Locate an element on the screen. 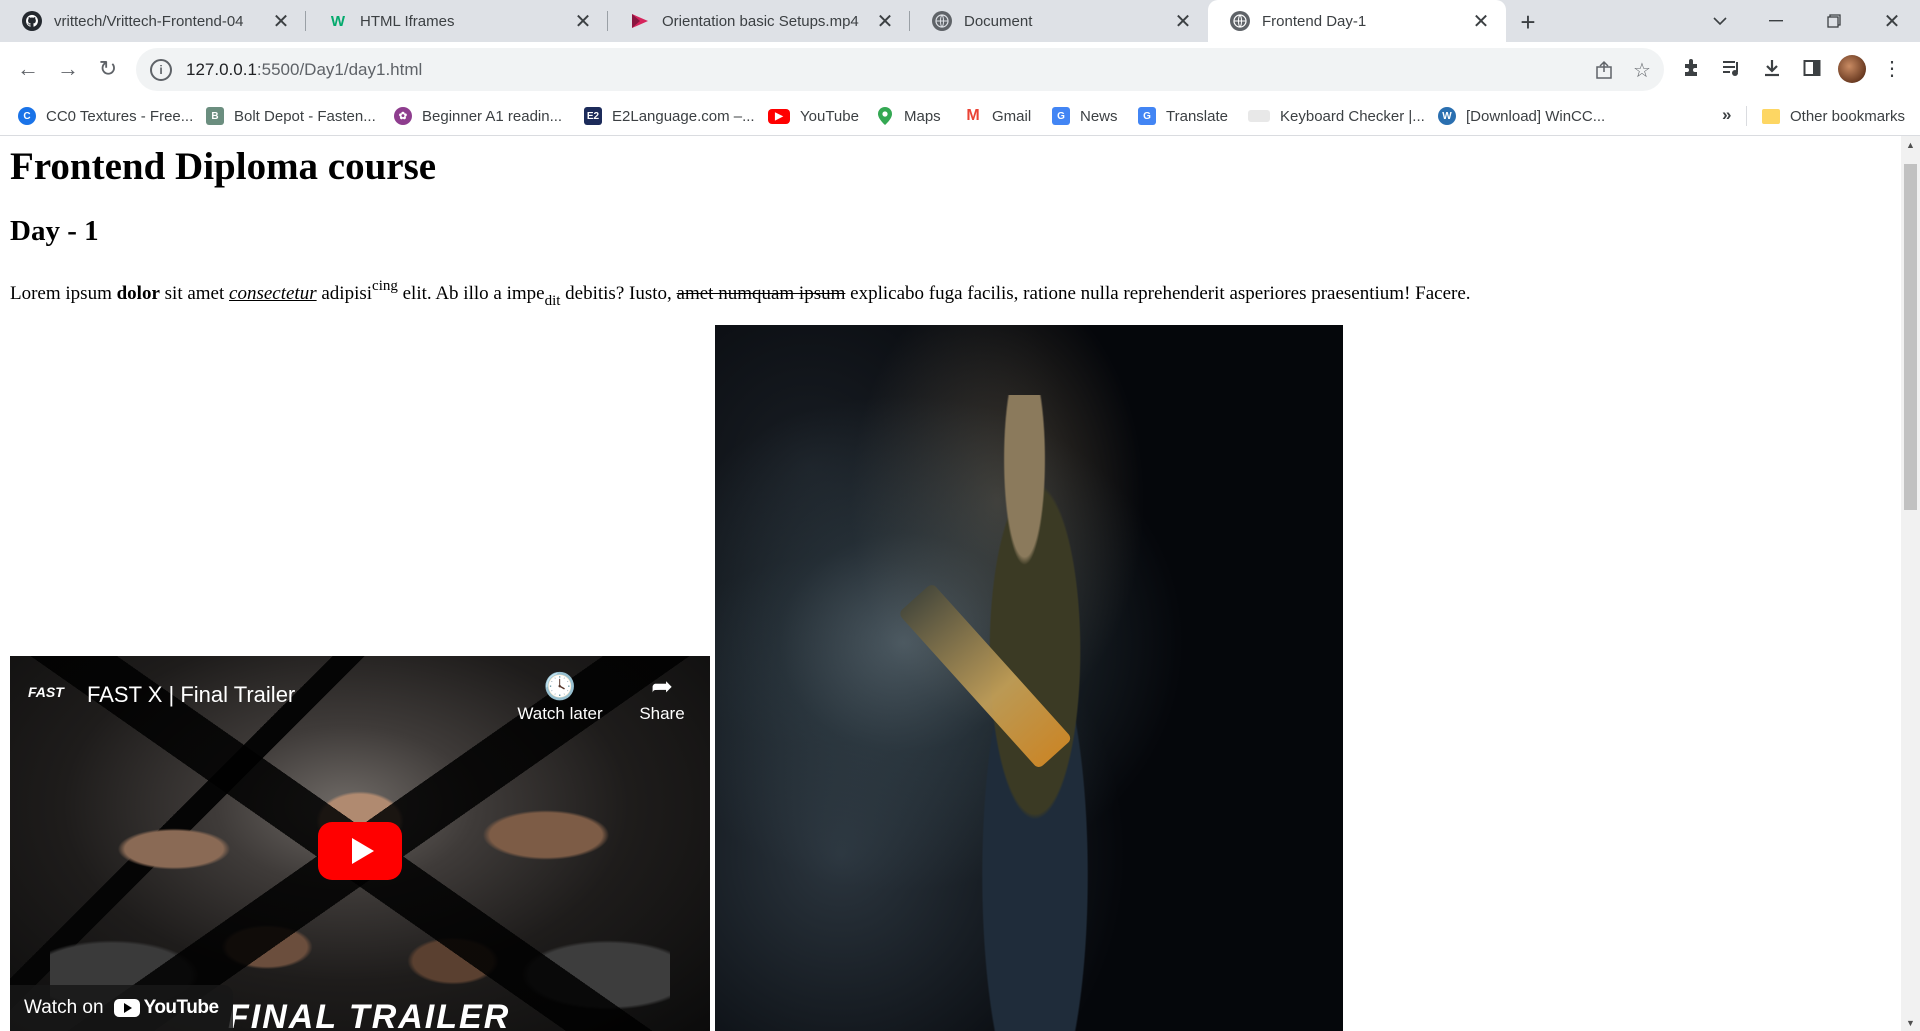 The width and height of the screenshot is (1920, 1031). play-button is located at coordinates (360, 851).